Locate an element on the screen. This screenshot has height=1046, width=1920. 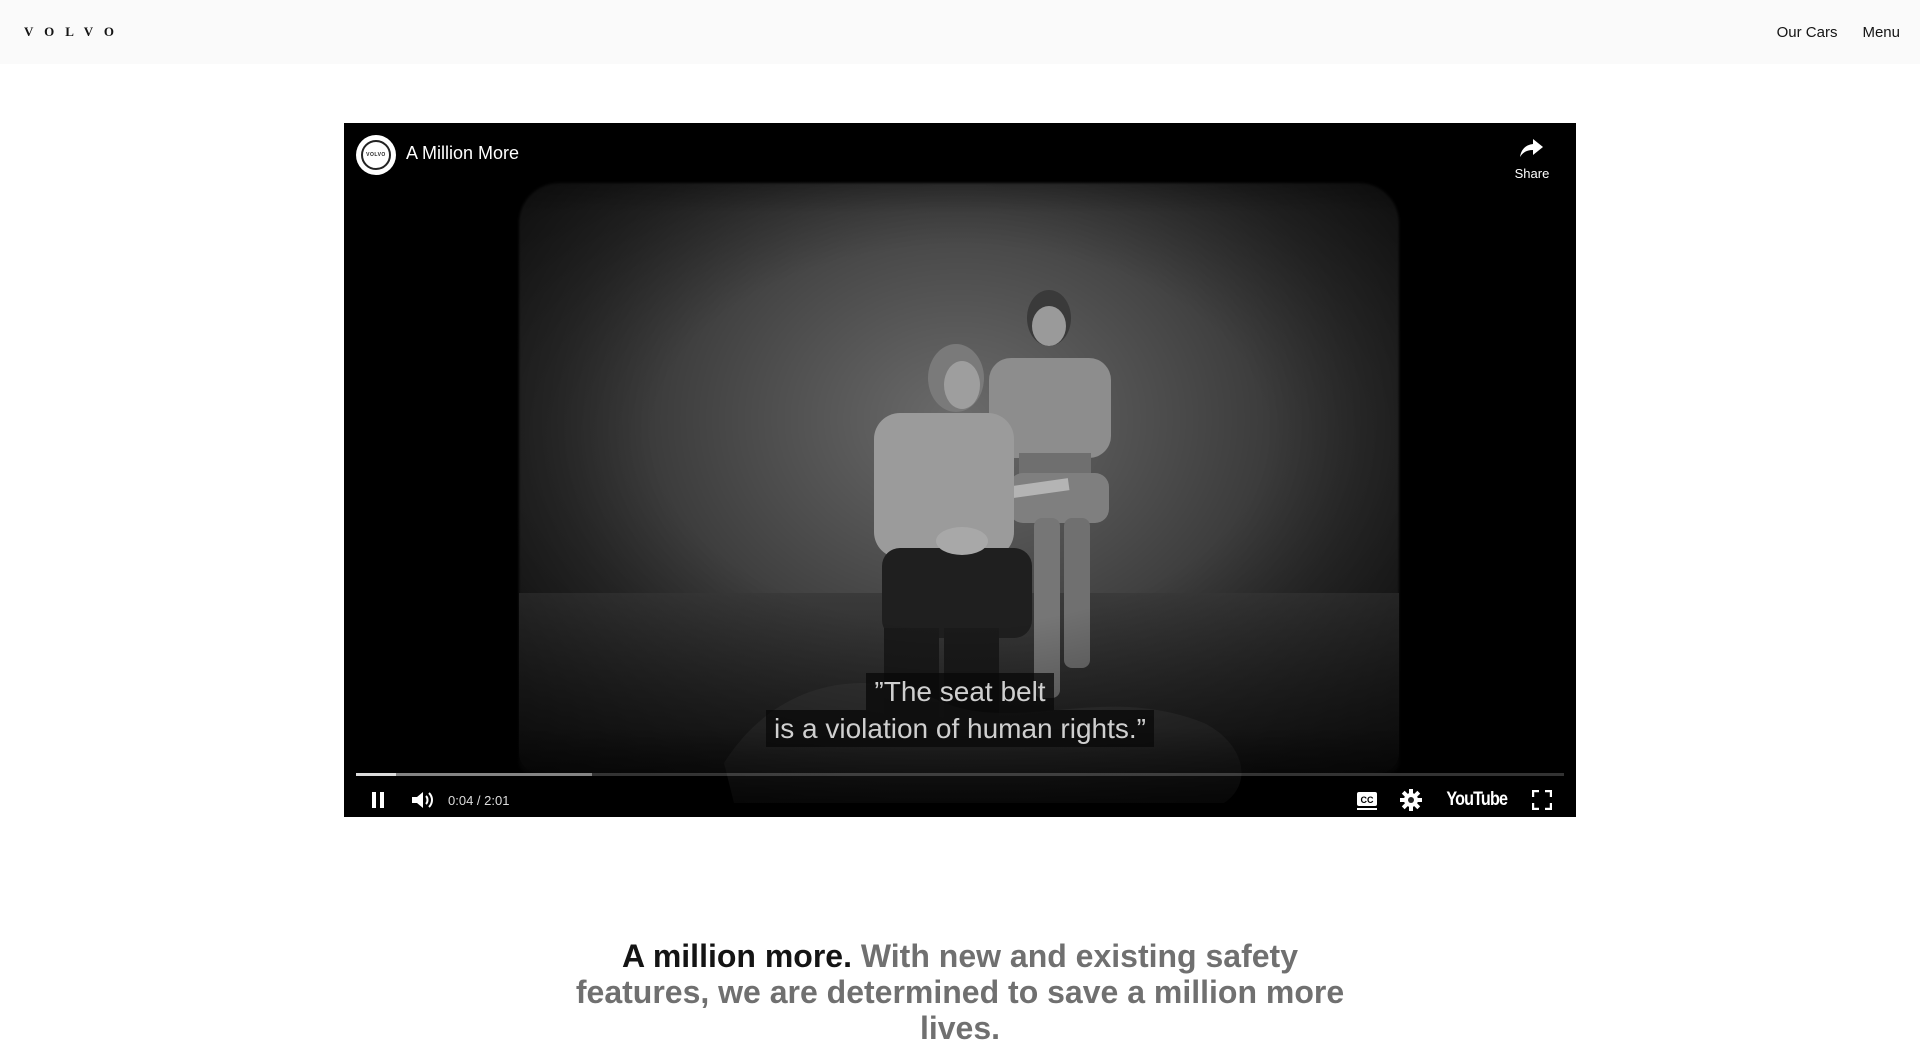
fullscreen-icon is located at coordinates (1542, 800).